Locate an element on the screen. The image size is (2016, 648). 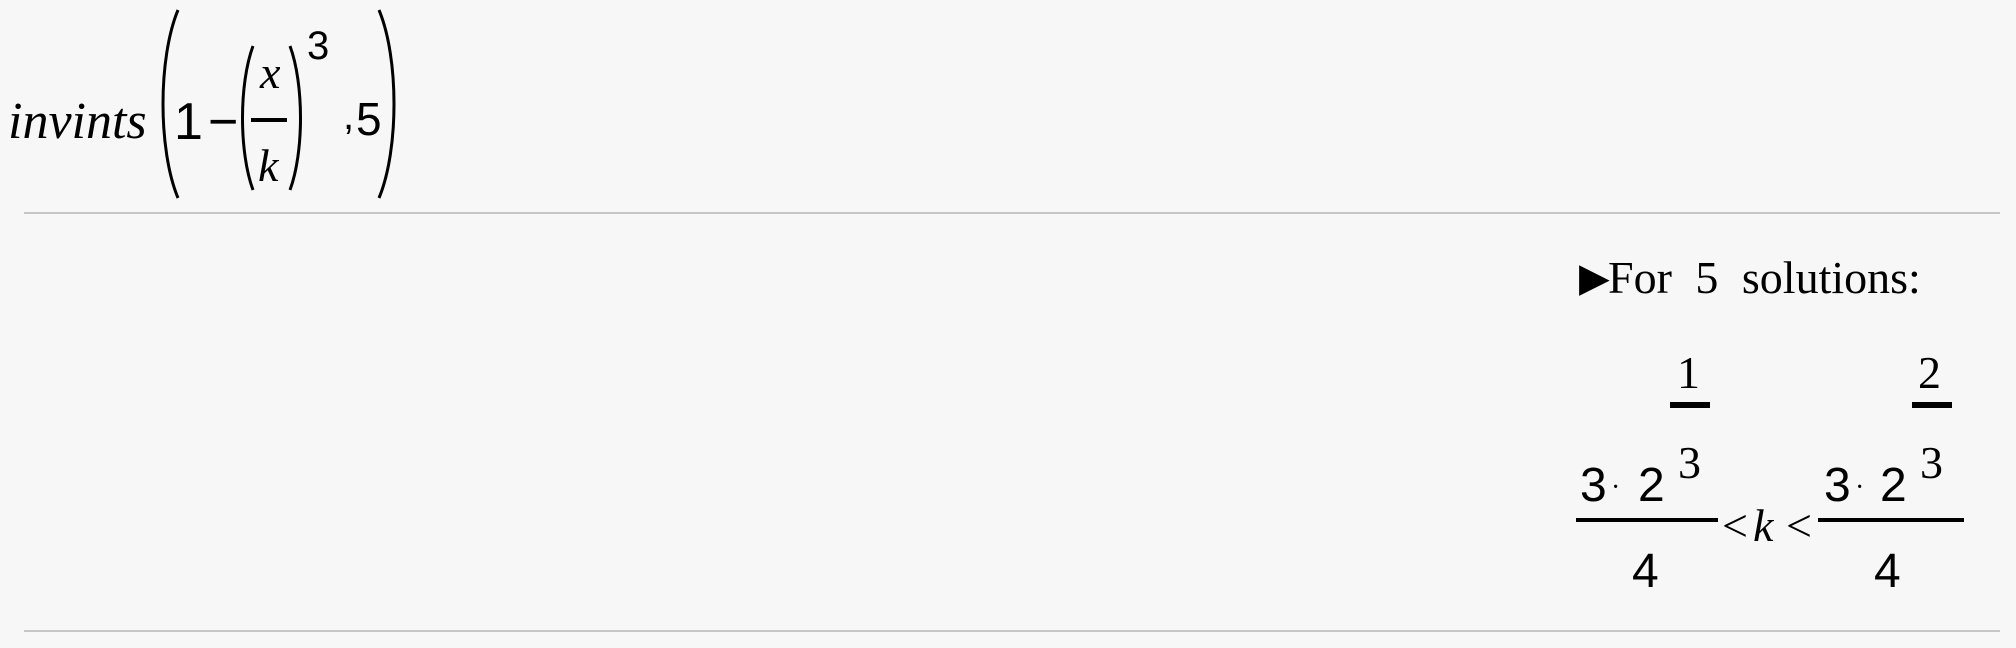
right-paren-outer is located at coordinates (386, 104).